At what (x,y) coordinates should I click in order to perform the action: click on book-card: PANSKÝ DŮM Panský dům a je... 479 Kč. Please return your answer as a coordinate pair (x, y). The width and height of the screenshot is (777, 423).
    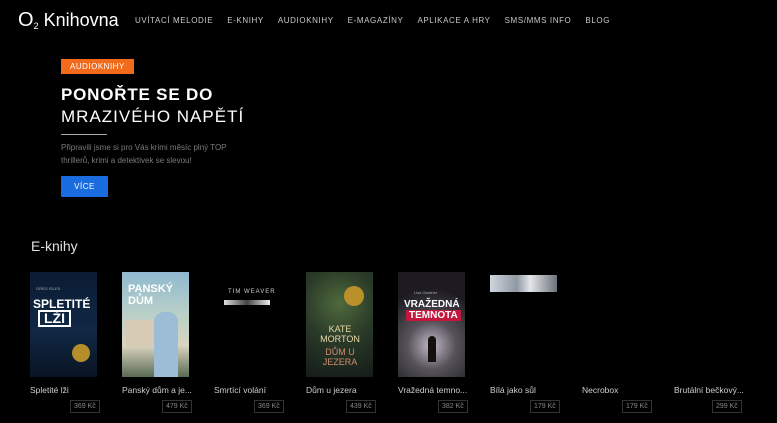
    Looking at the image, I should click on (162, 347).